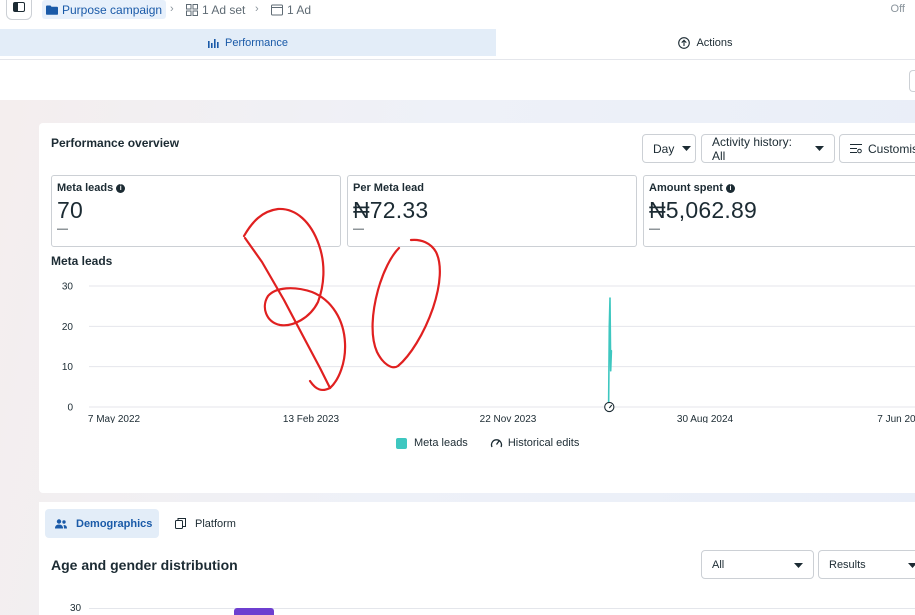  What do you see at coordinates (684, 42) in the screenshot?
I see `arrow-up-circle-icon` at bounding box center [684, 42].